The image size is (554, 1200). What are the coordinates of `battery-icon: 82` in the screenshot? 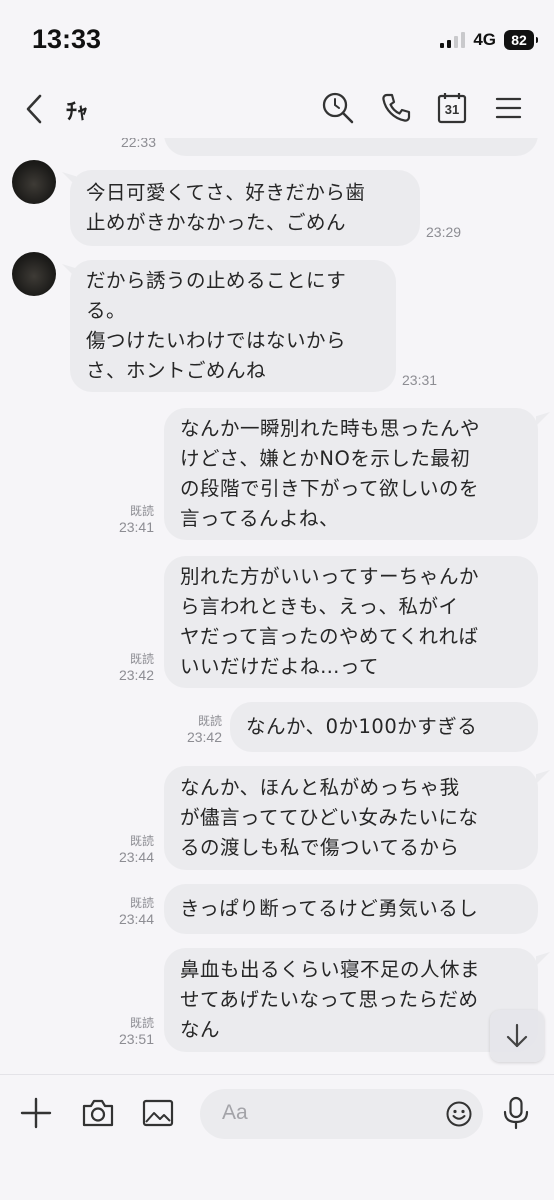 It's located at (521, 40).